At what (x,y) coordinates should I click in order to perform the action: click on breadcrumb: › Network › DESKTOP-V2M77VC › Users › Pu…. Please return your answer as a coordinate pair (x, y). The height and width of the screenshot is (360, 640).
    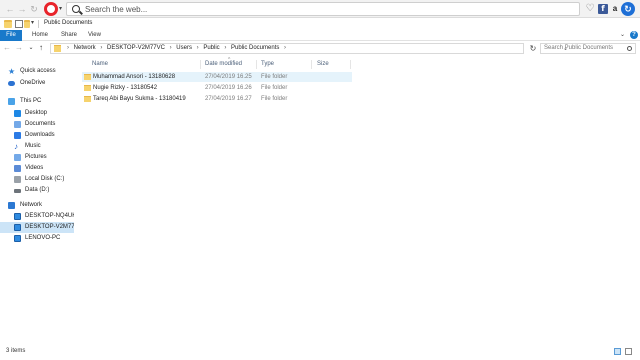
    Looking at the image, I should click on (176, 48).